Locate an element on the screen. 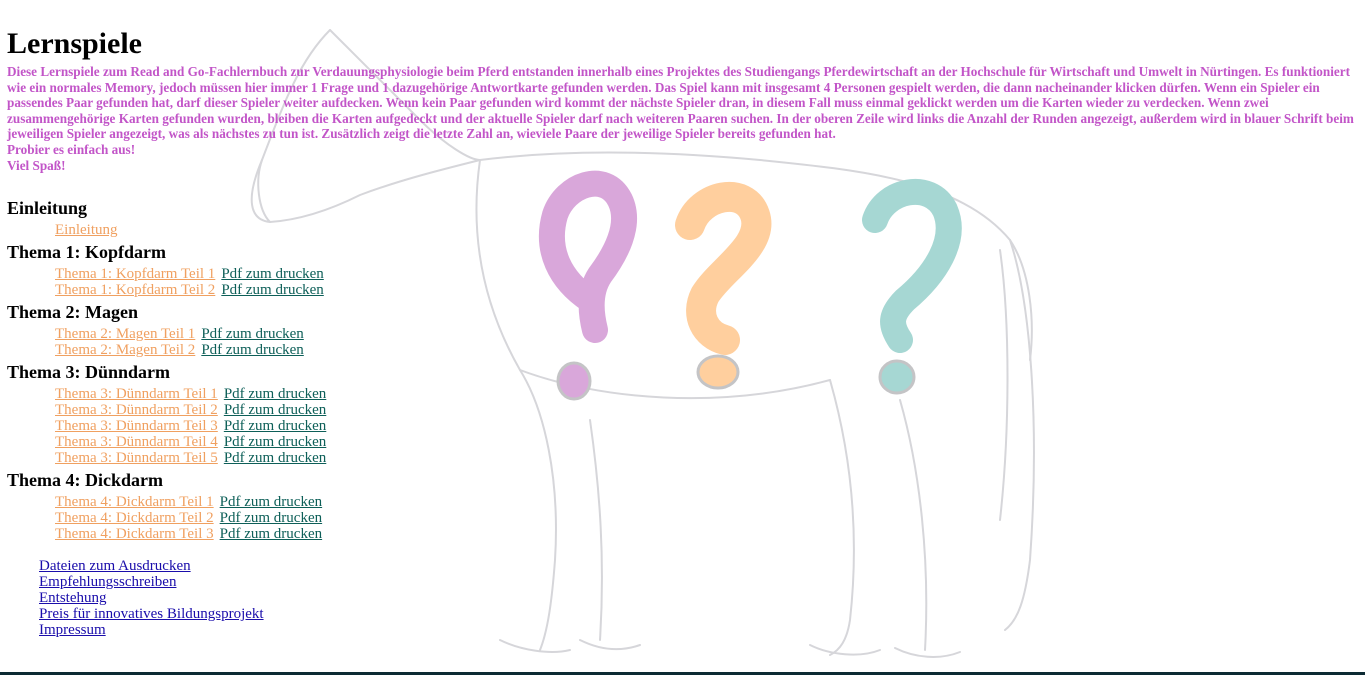 This screenshot has width=1365, height=675. game-link: Thema 3: Dünndarm Teil 5 is located at coordinates (136, 458).